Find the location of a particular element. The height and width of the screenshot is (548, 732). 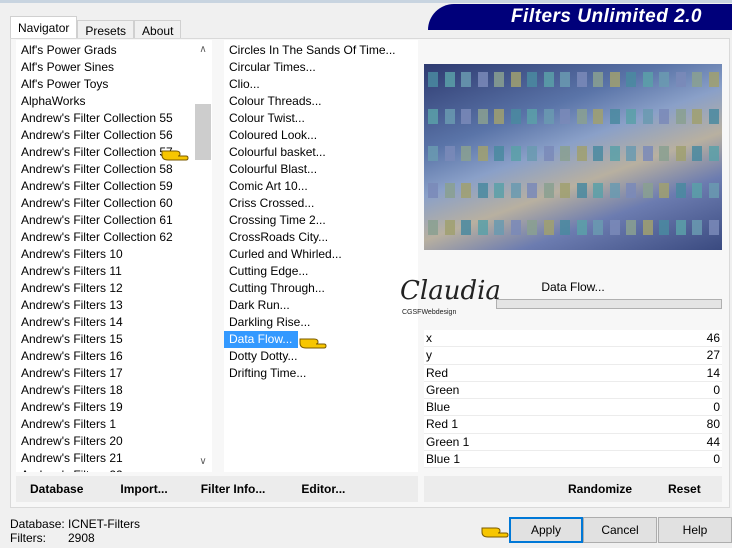

tab-about: About is located at coordinates (158, 30).